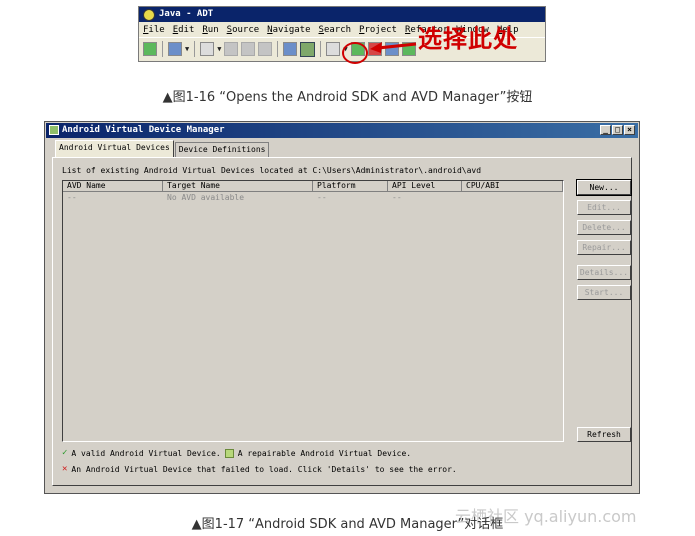 The image size is (695, 536). I want to click on close-icon: ×, so click(629, 130).